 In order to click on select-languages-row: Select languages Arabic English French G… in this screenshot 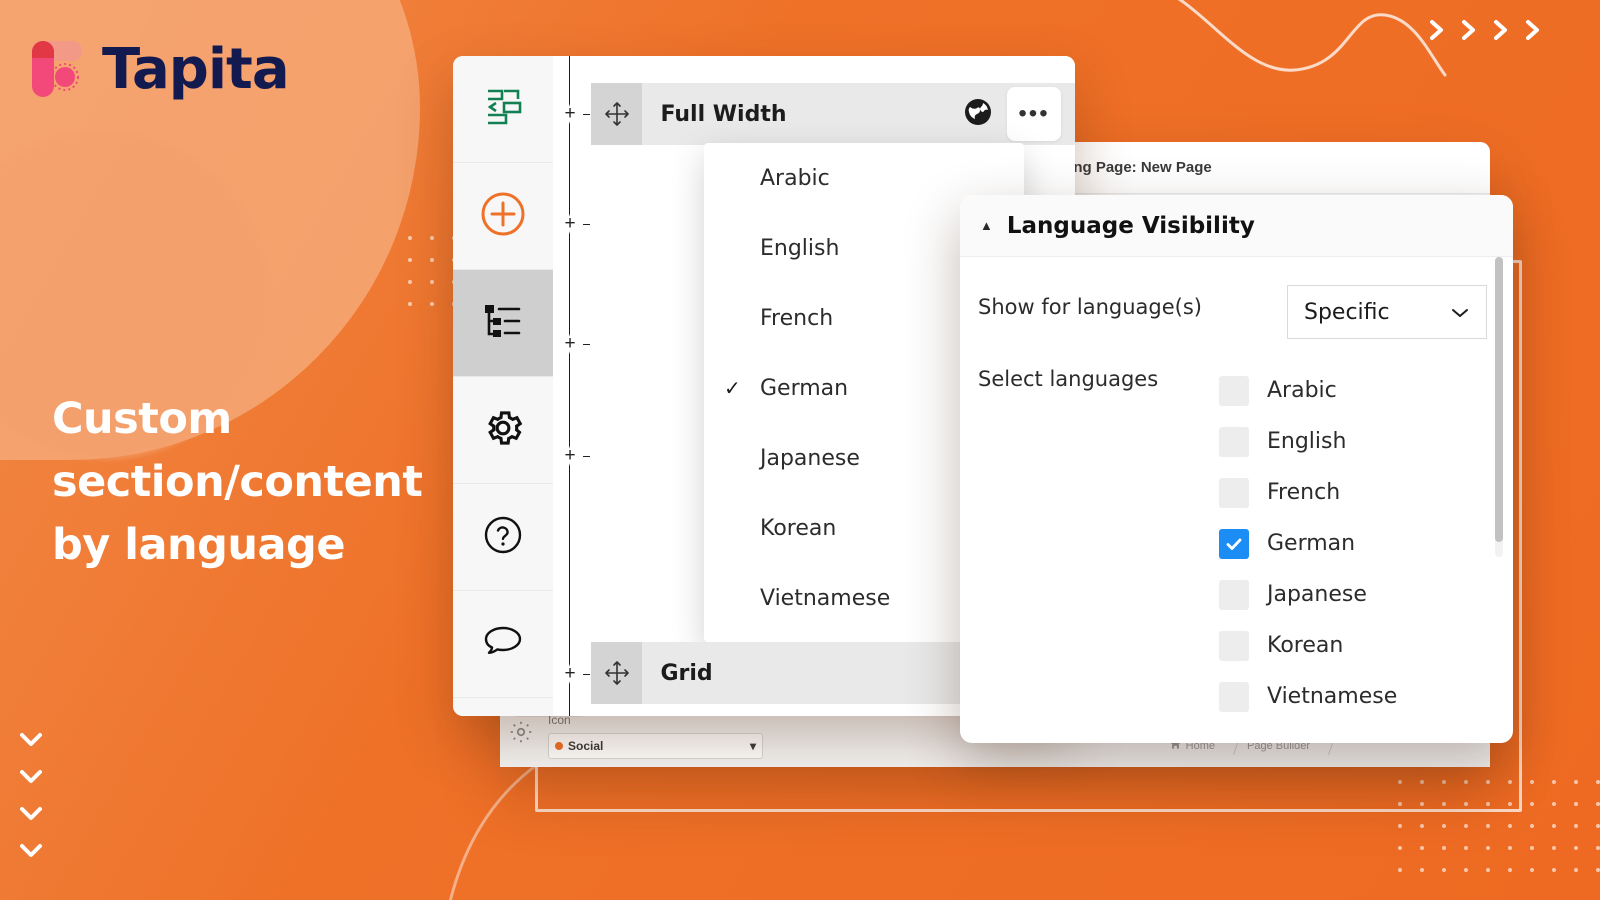, I will do `click(1232, 543)`.